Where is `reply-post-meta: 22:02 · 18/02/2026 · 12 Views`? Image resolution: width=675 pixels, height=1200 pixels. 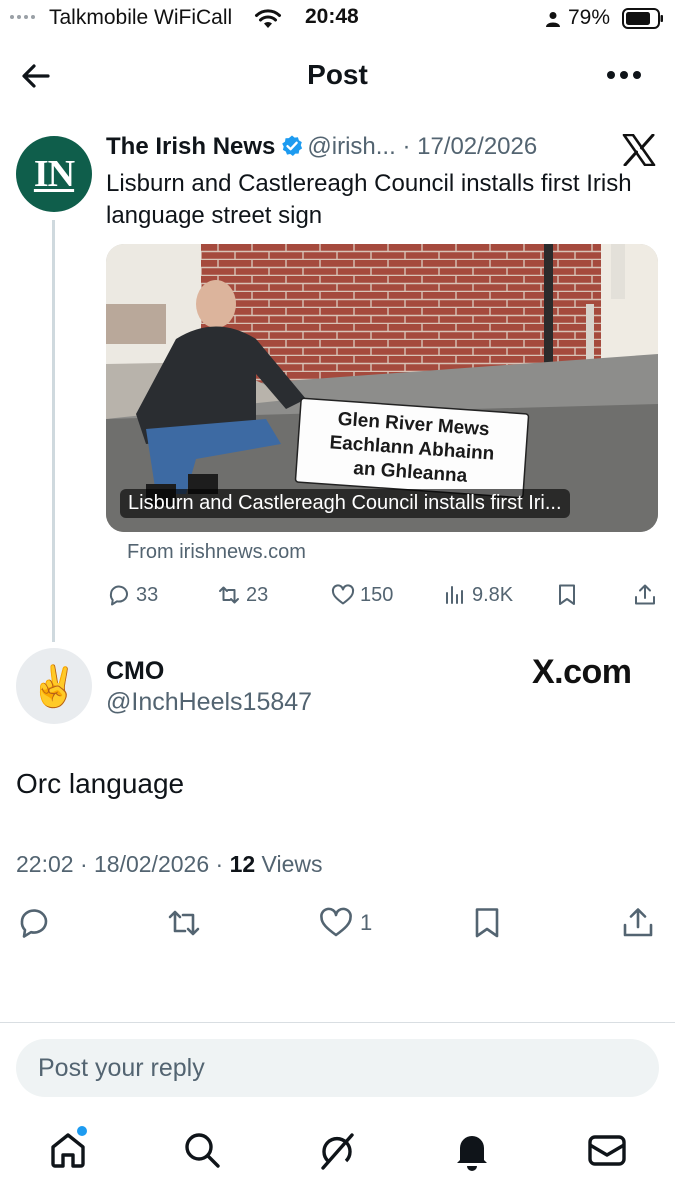
reply-post-meta: 22:02 · 18/02/2026 · 12 Views is located at coordinates (169, 864).